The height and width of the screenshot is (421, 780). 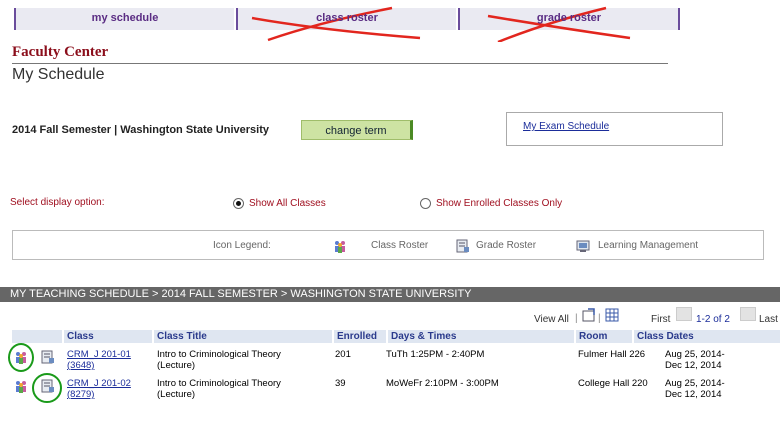 What do you see at coordinates (684, 314) in the screenshot?
I see `prev-arrow-icon` at bounding box center [684, 314].